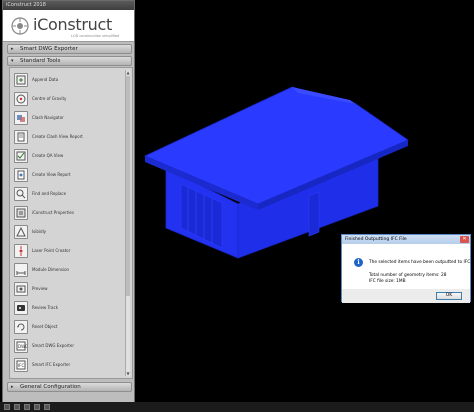  Describe the element at coordinates (406, 296) in the screenshot. I see `dialog-footer: OK` at that location.